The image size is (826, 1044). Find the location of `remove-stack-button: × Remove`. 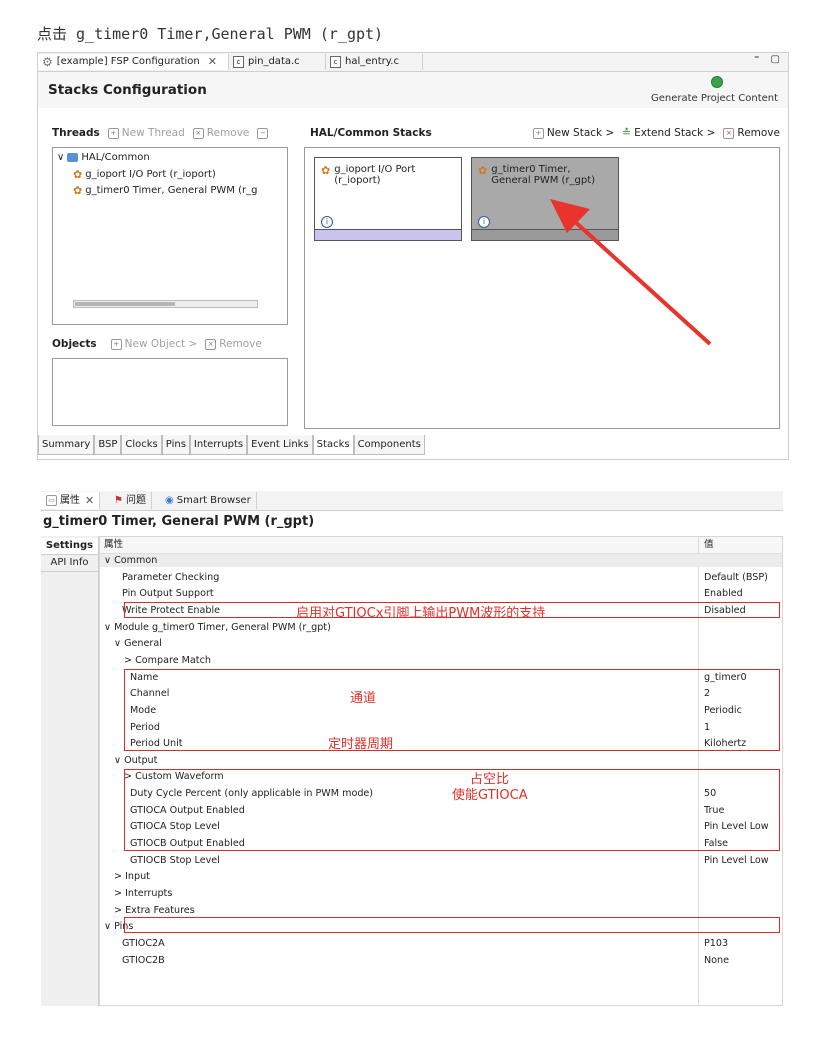

remove-stack-button: × Remove is located at coordinates (751, 133).